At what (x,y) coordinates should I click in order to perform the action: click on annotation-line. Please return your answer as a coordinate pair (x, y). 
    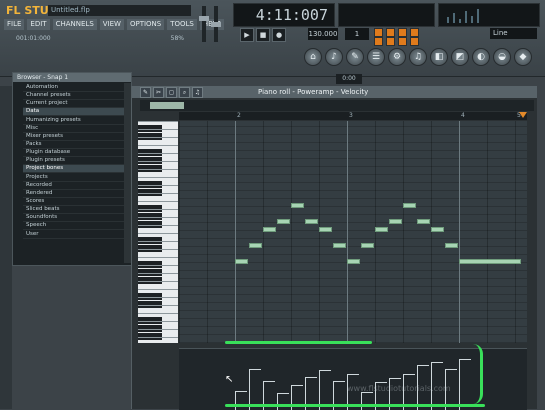
    Looking at the image, I should click on (355, 405).